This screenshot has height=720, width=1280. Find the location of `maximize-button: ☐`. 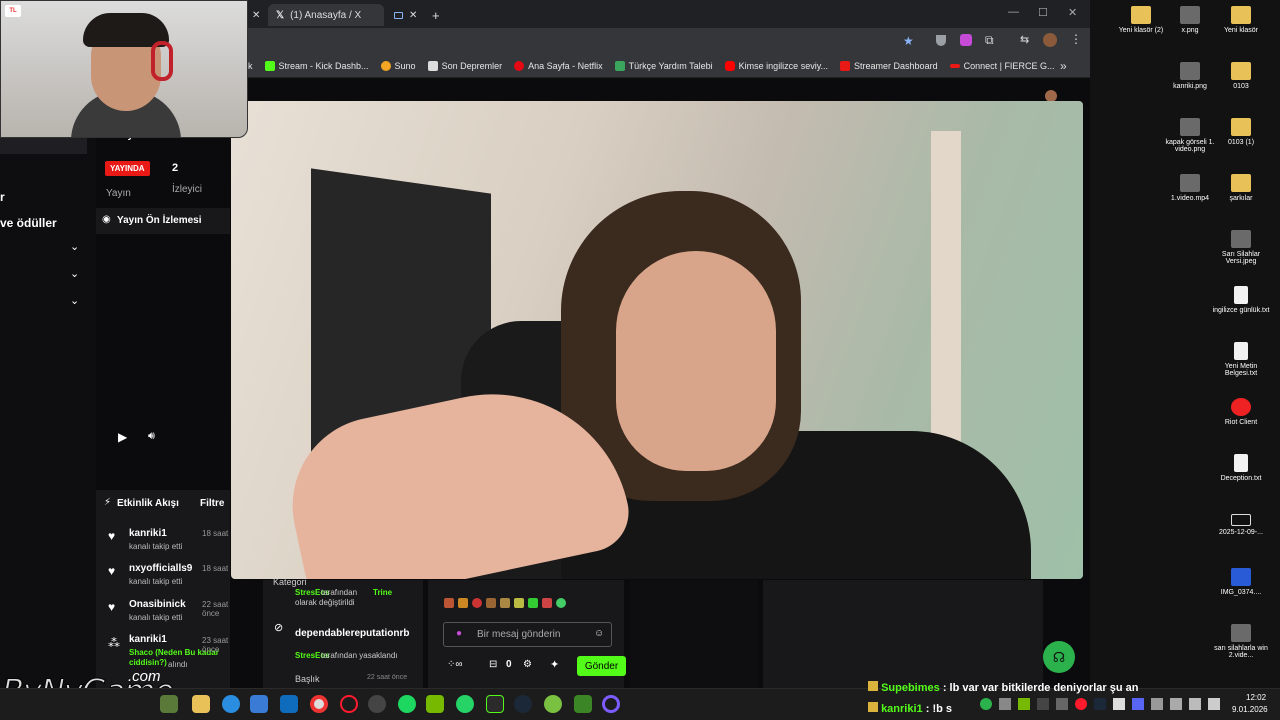

maximize-button: ☐ is located at coordinates (1043, 12).